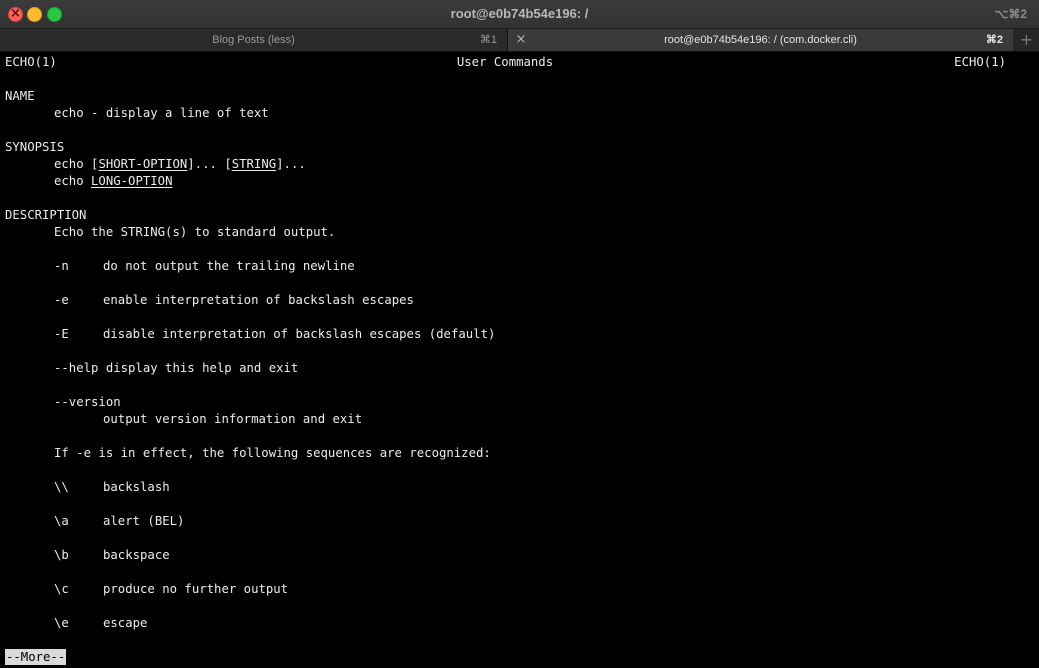 The image size is (1039, 668). What do you see at coordinates (61, 555) in the screenshot?
I see `escape-seq: \b` at bounding box center [61, 555].